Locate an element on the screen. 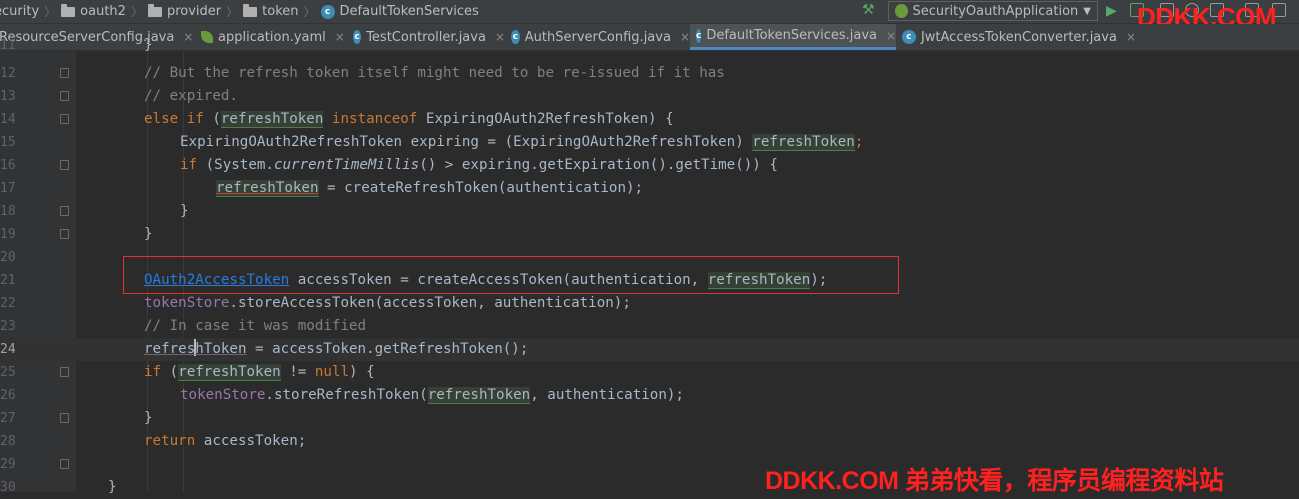  breadcrumb-item-token: token is located at coordinates (271, 11).